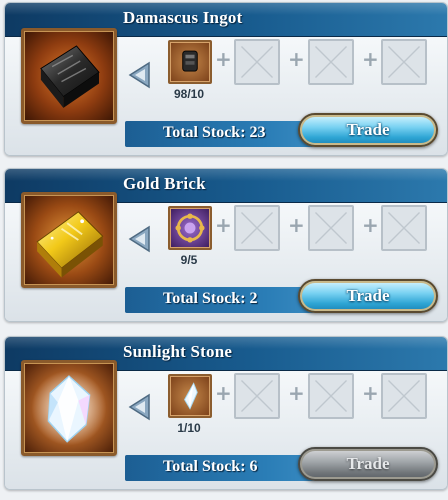  What do you see at coordinates (183, 17) in the screenshot?
I see `item-name: Damascus Ingot` at bounding box center [183, 17].